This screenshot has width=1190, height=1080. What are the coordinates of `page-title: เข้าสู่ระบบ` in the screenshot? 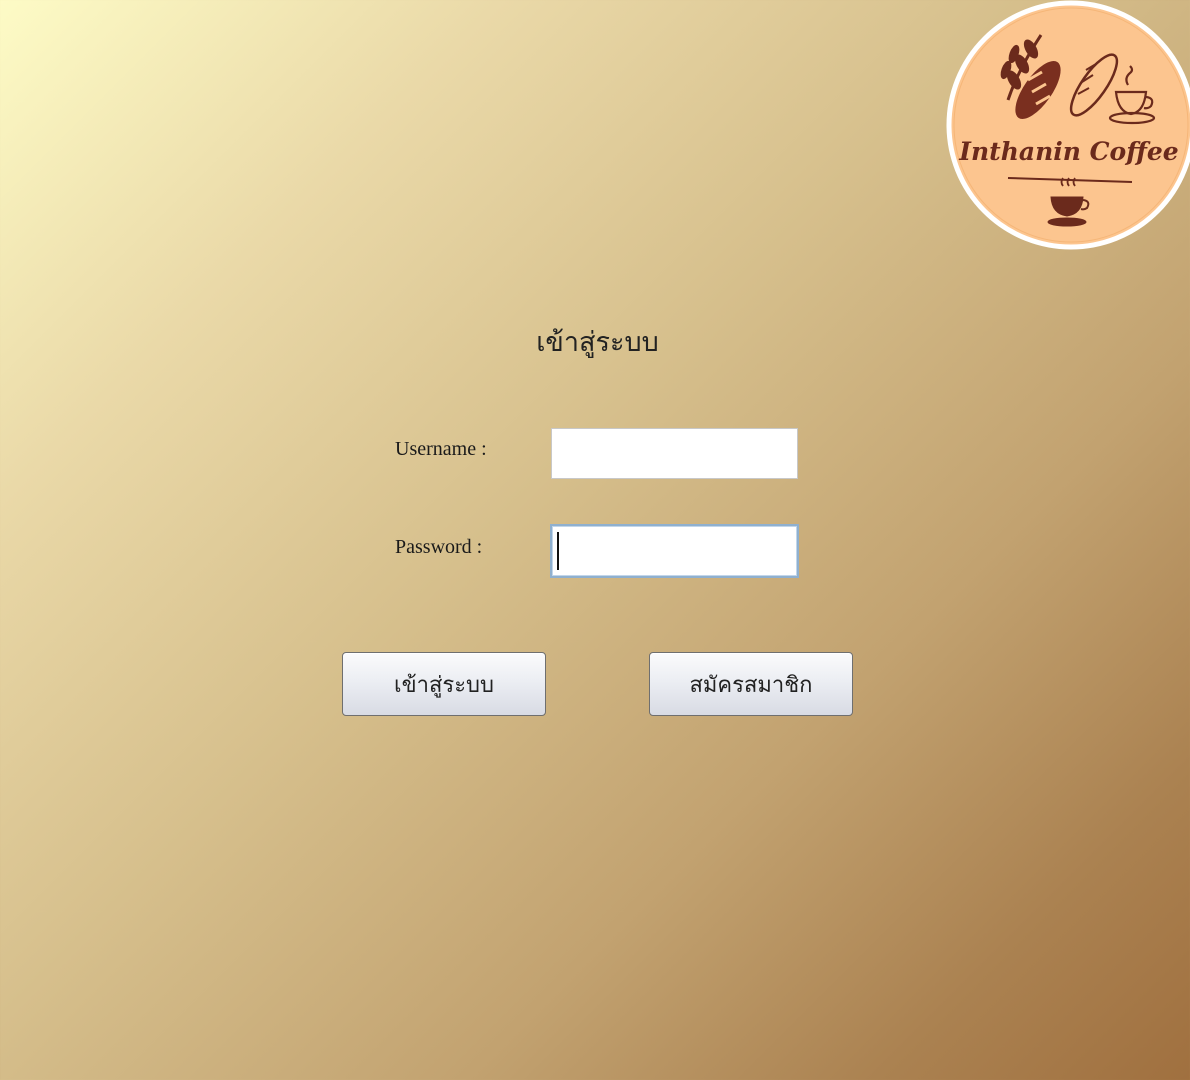 It's located at (597, 342).